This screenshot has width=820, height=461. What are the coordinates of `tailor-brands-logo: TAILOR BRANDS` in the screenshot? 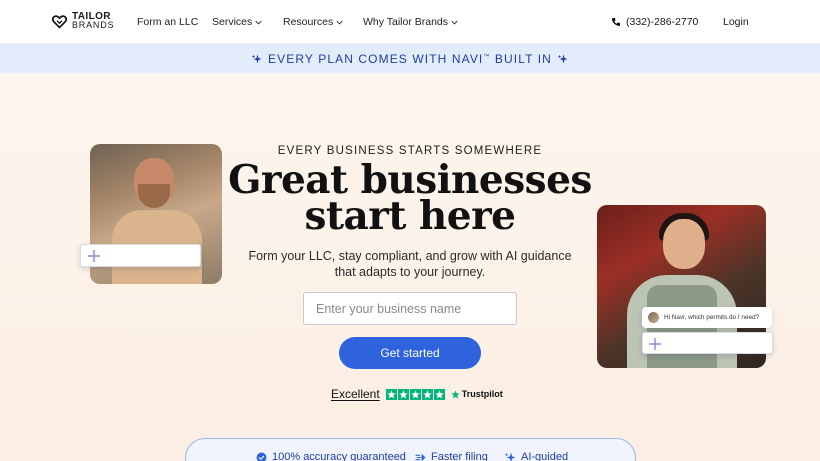 It's located at (82, 21).